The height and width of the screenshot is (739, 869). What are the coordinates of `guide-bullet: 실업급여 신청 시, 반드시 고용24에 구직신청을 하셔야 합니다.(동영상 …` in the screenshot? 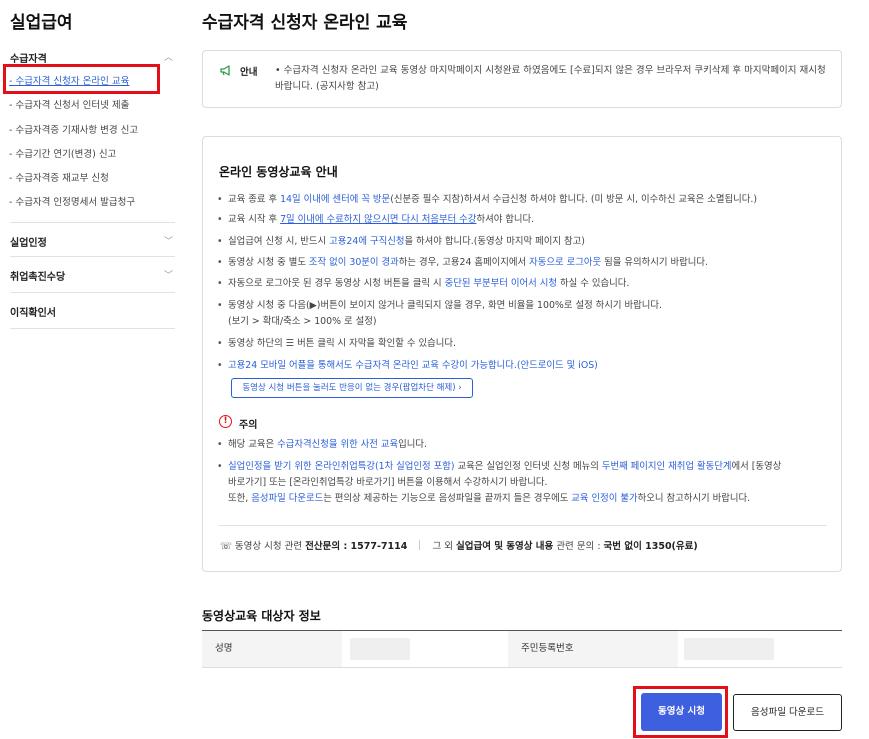 It's located at (522, 242).